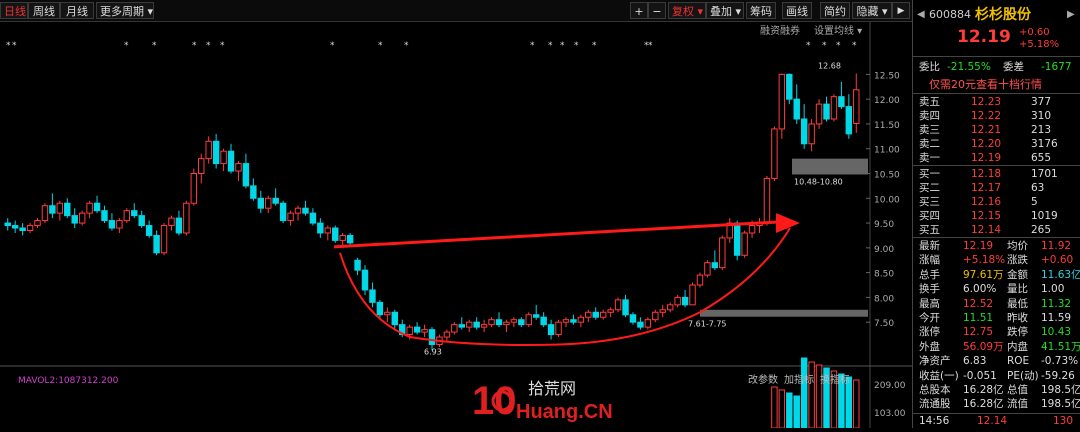  What do you see at coordinates (901, 10) in the screenshot?
I see `collapse-icon: ▶` at bounding box center [901, 10].